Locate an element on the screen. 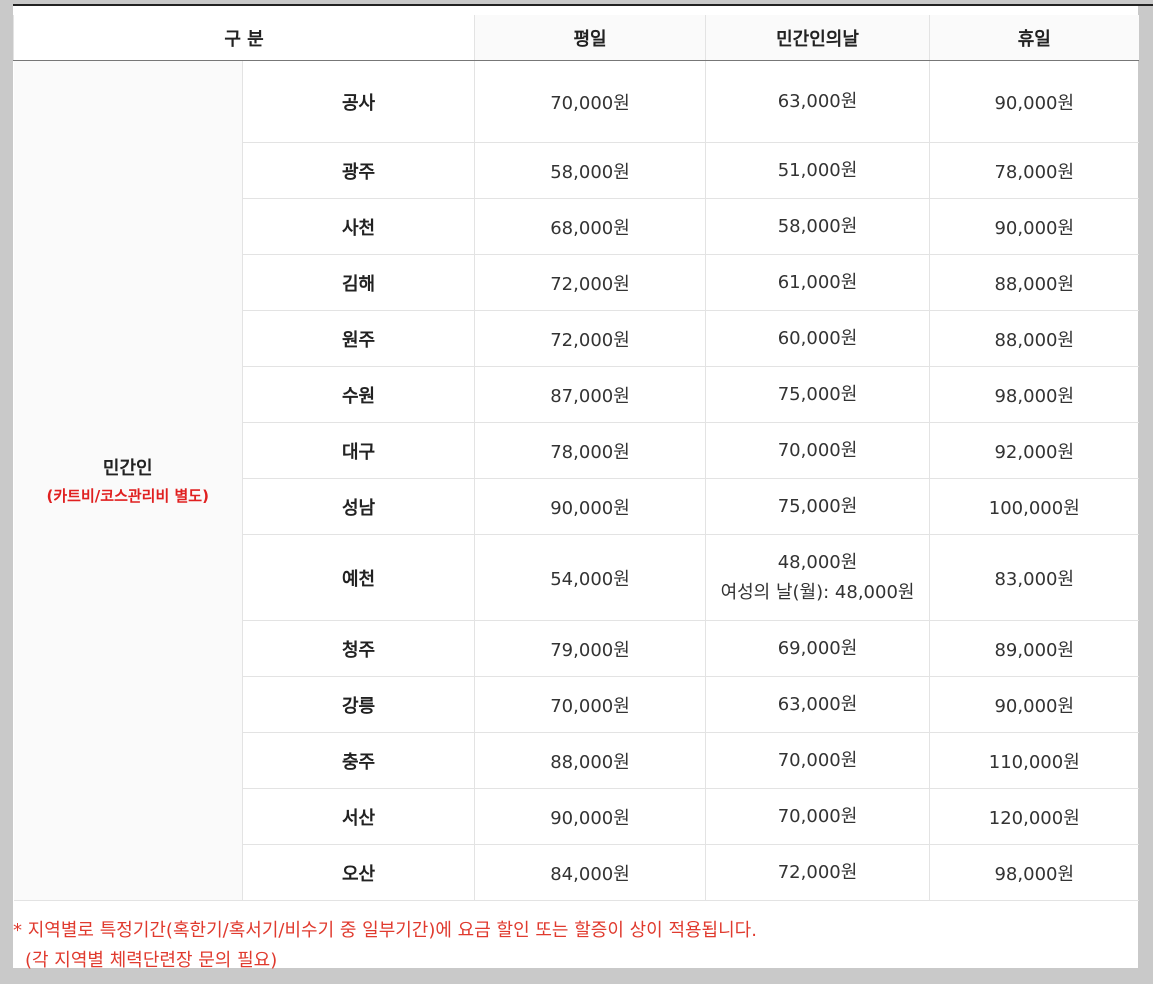 The image size is (1153, 984). civilian-day-price: 69,000원 is located at coordinates (817, 648).